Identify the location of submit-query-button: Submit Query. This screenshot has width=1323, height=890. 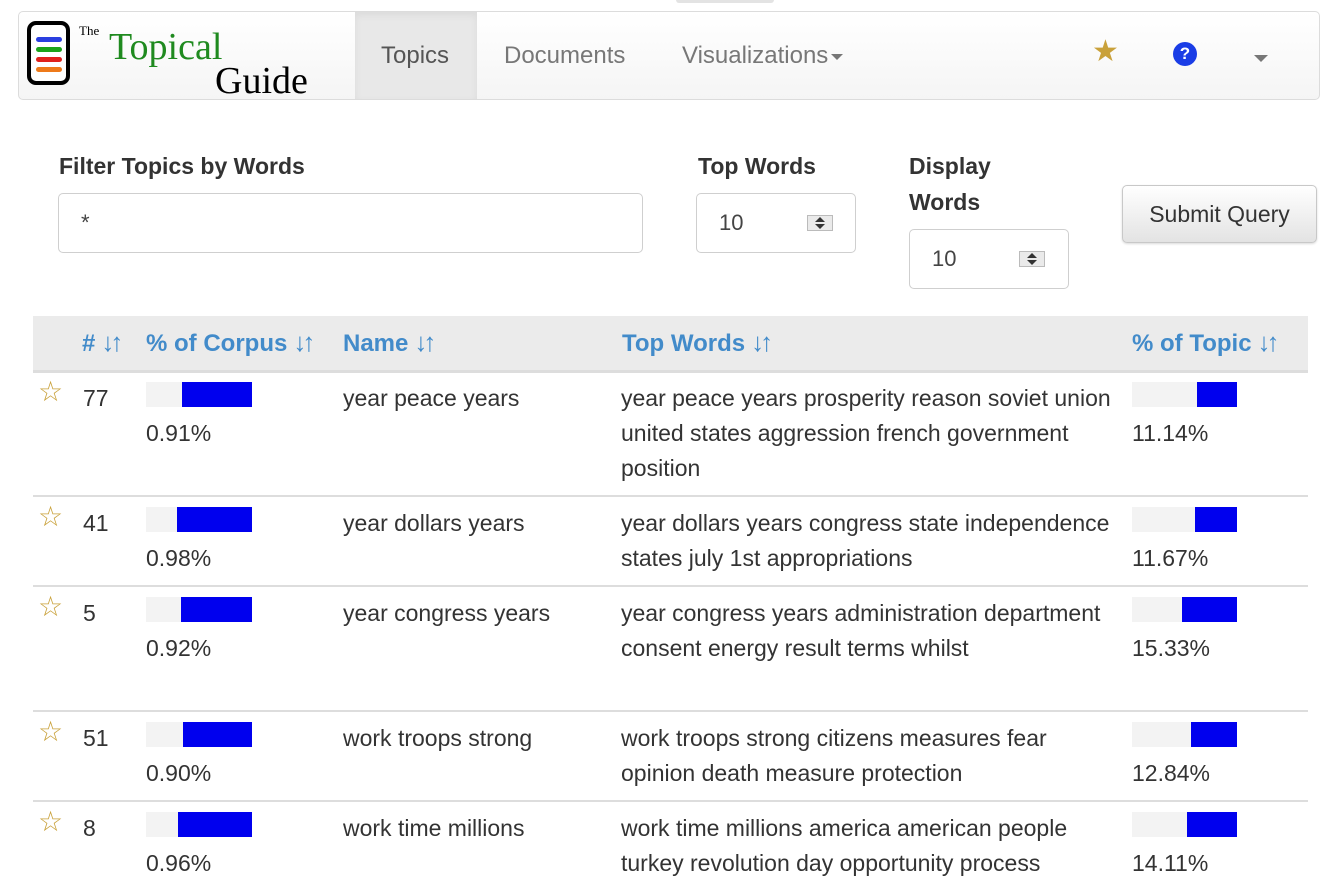
(1219, 214).